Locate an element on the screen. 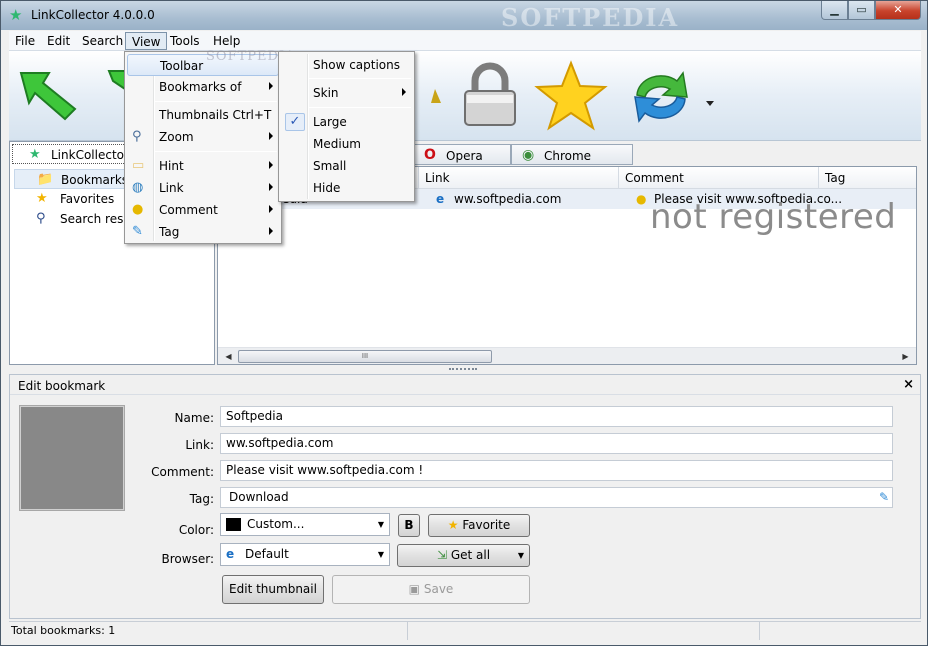 This screenshot has height=646, width=928. scroll-right-icon: ▶ is located at coordinates (905, 356).